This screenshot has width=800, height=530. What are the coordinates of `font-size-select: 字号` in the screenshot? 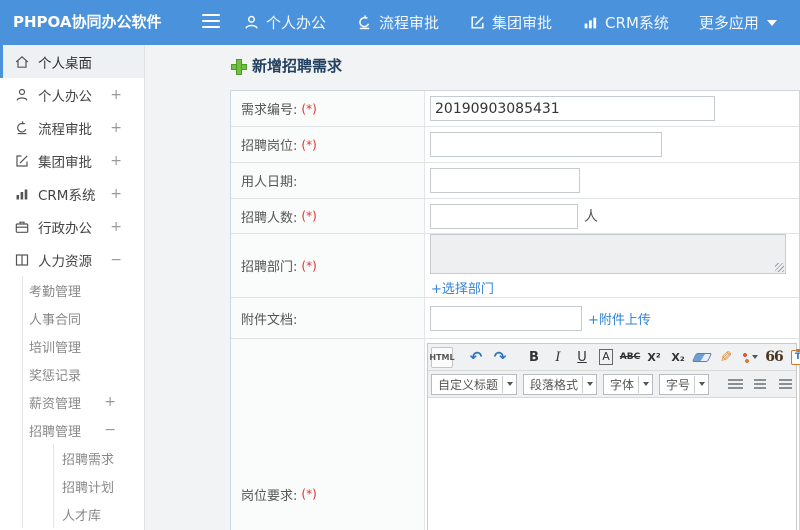 It's located at (684, 384).